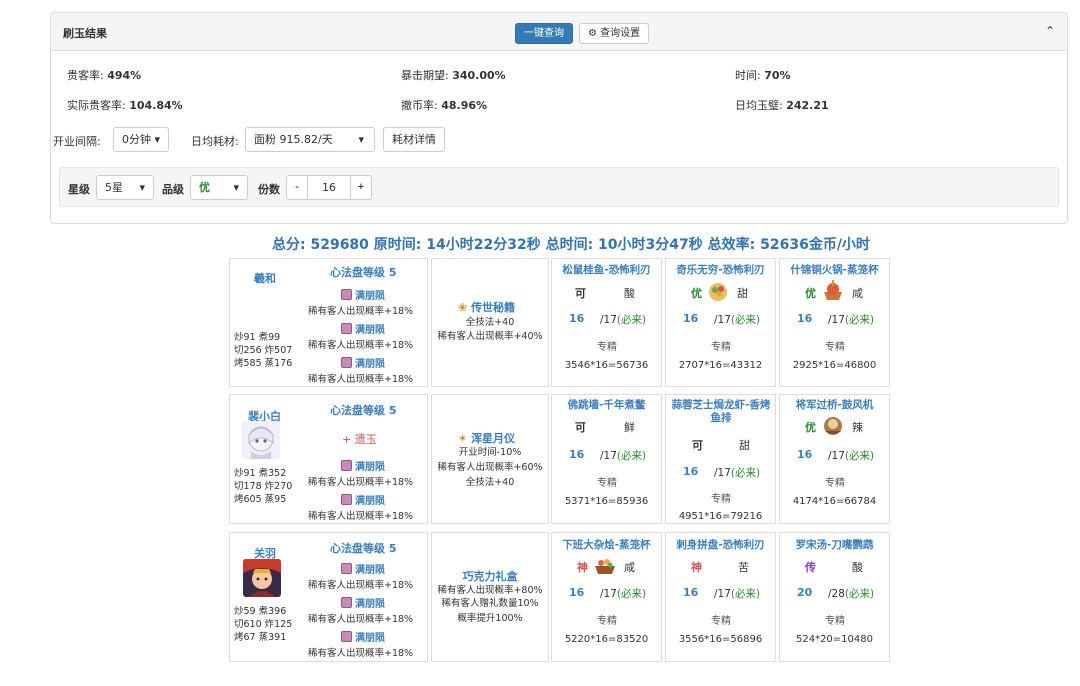 Image resolution: width=1080 pixels, height=686 pixels. Describe the element at coordinates (743, 567) in the screenshot. I see `dish-flavor: 苦` at that location.